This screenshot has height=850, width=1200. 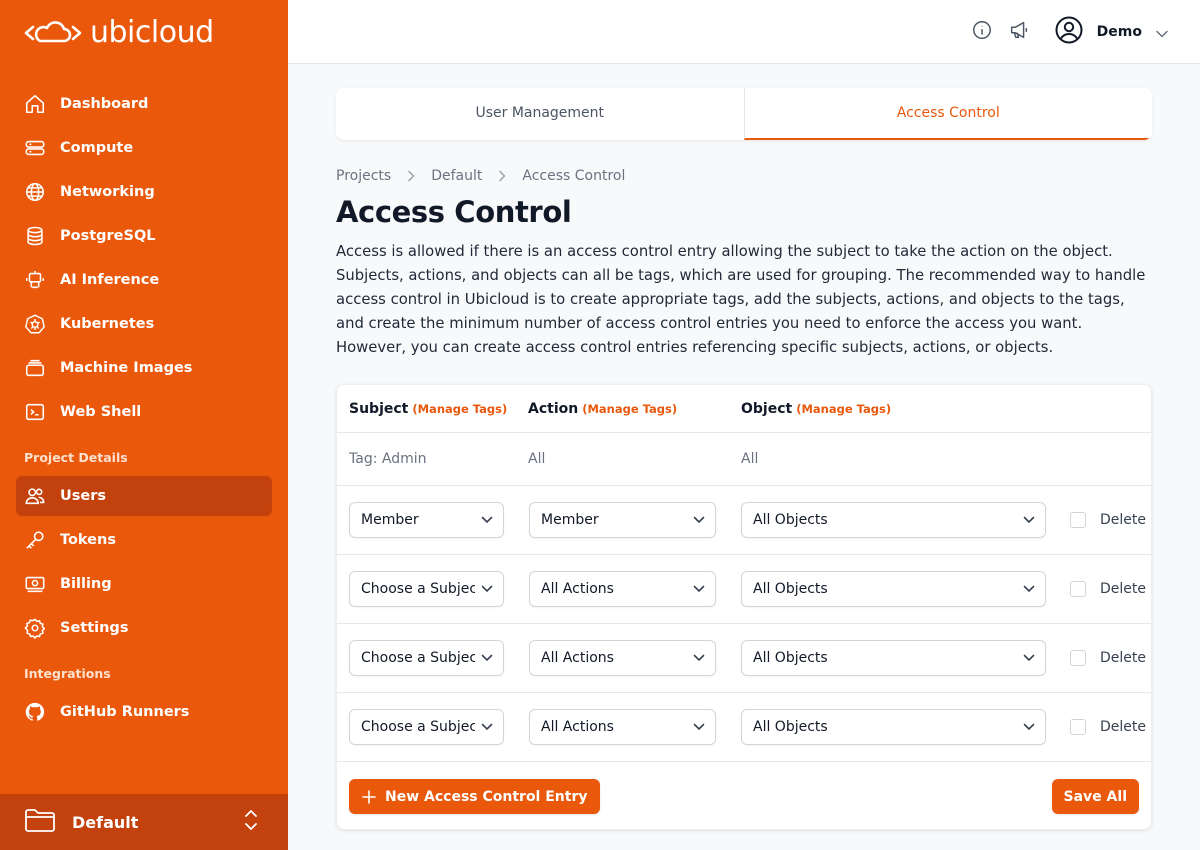 What do you see at coordinates (144, 584) in the screenshot?
I see `sidebar-item-billing: Billing` at bounding box center [144, 584].